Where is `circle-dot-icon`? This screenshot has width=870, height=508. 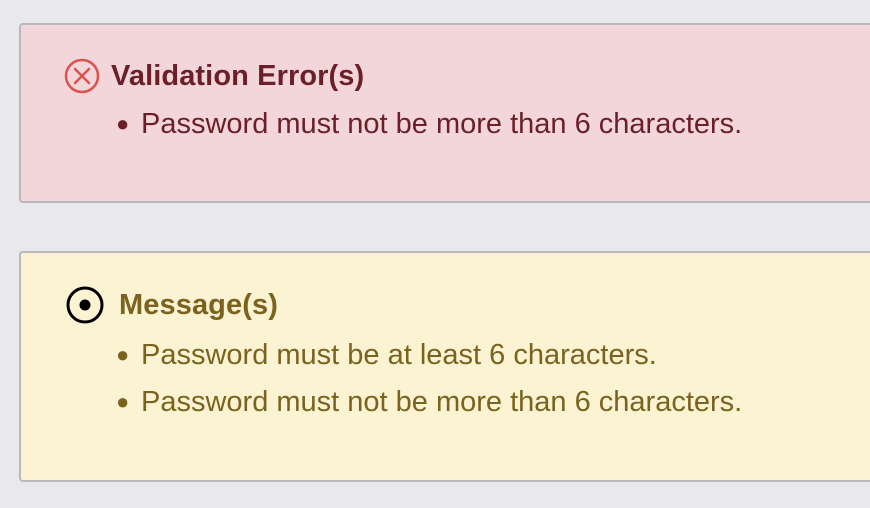
circle-dot-icon is located at coordinates (85, 305).